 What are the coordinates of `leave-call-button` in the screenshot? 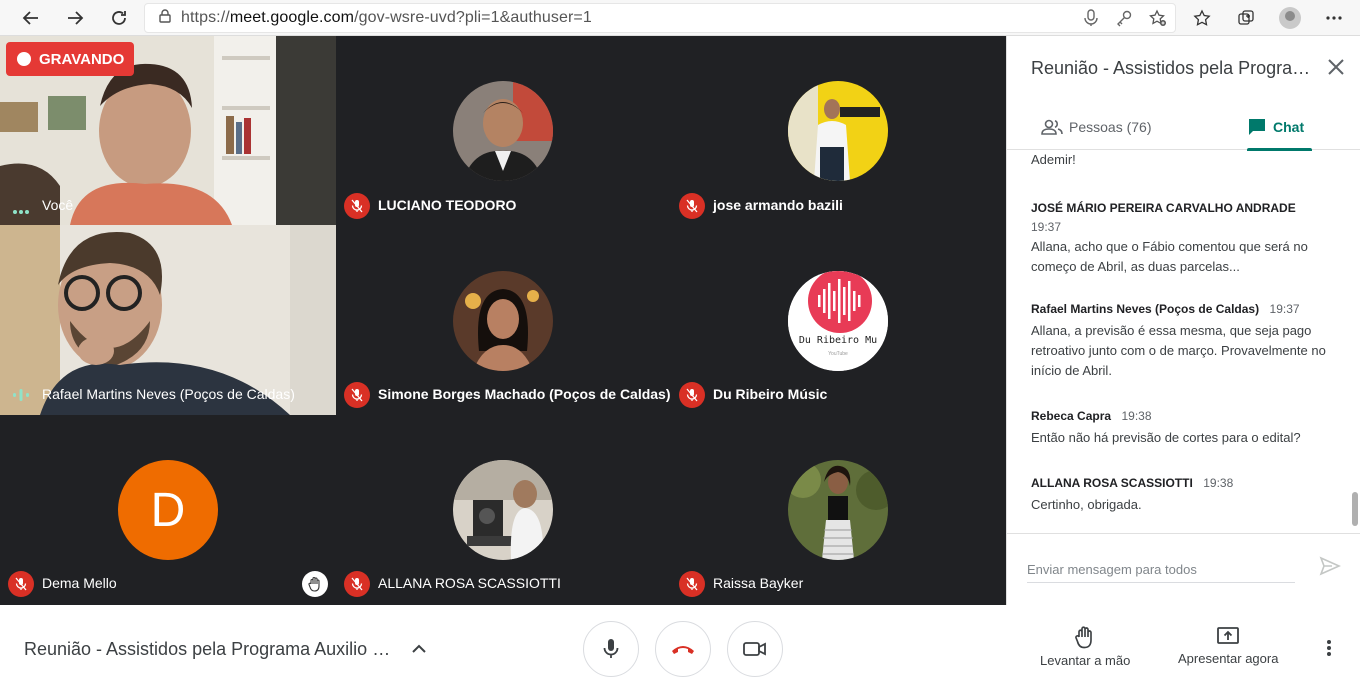 It's located at (683, 649).